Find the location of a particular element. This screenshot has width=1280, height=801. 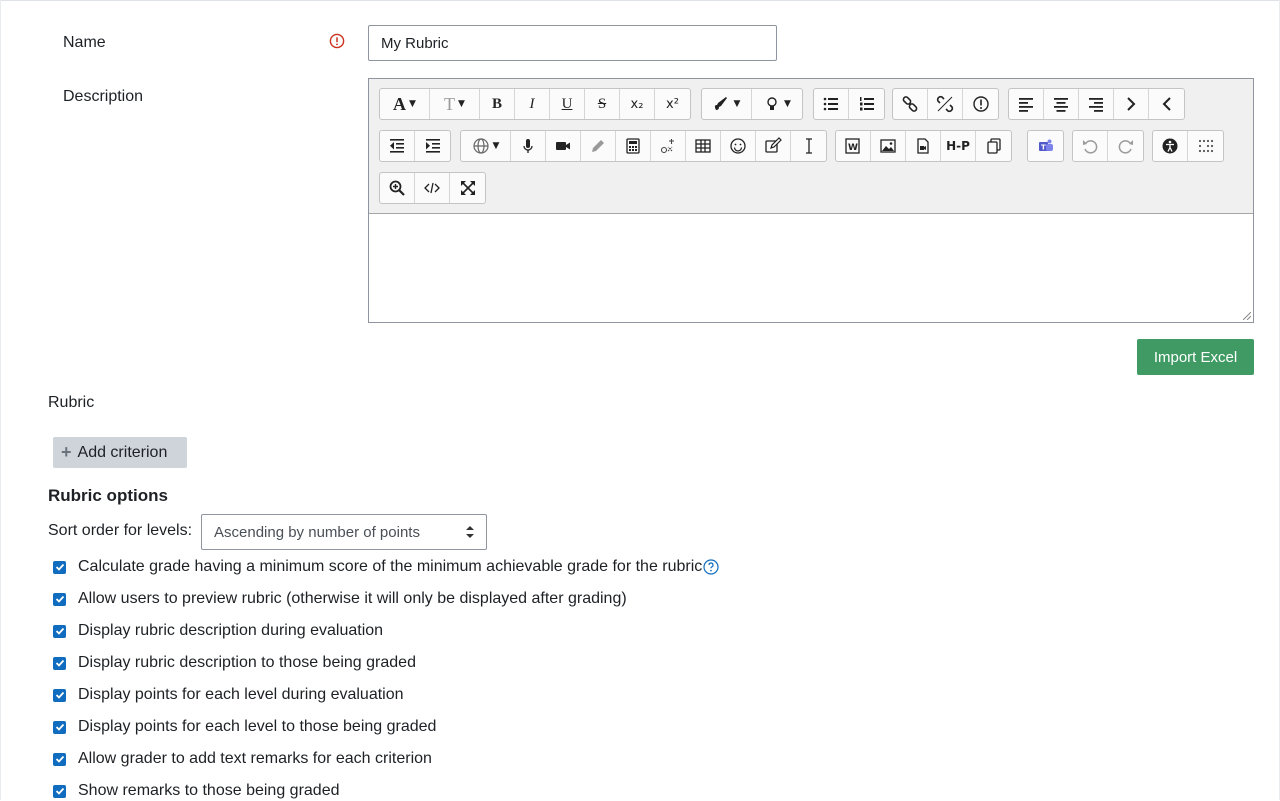

bold-icon: B is located at coordinates (497, 104).